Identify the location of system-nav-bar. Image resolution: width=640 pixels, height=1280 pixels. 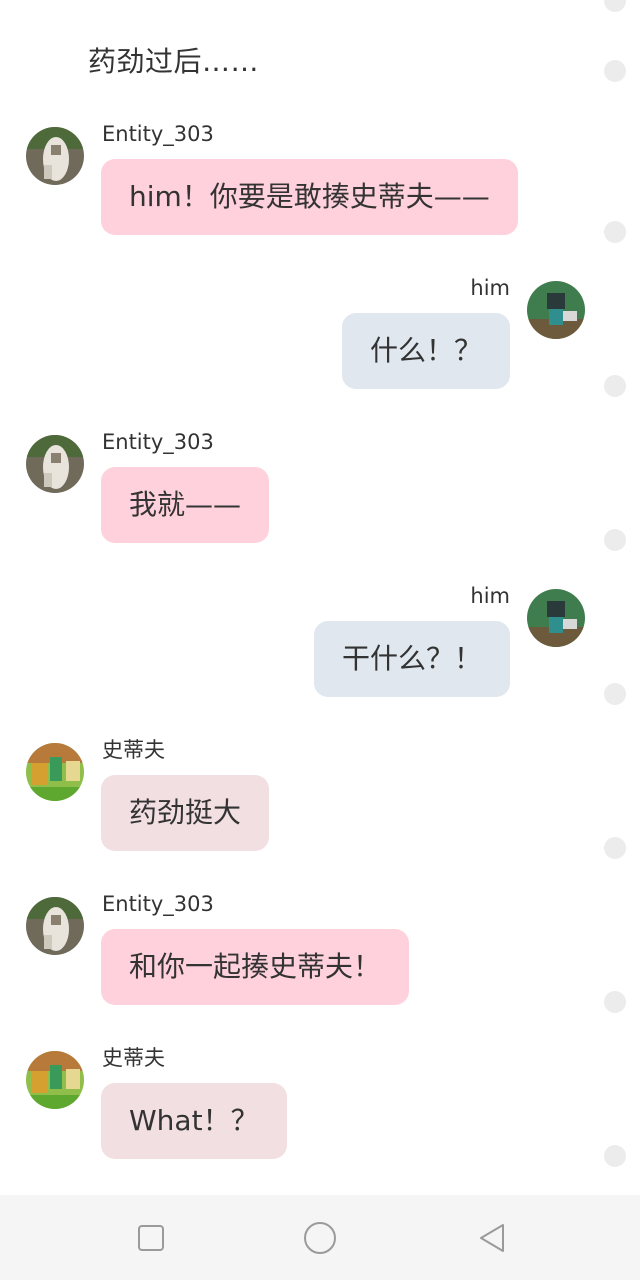
(320, 1237).